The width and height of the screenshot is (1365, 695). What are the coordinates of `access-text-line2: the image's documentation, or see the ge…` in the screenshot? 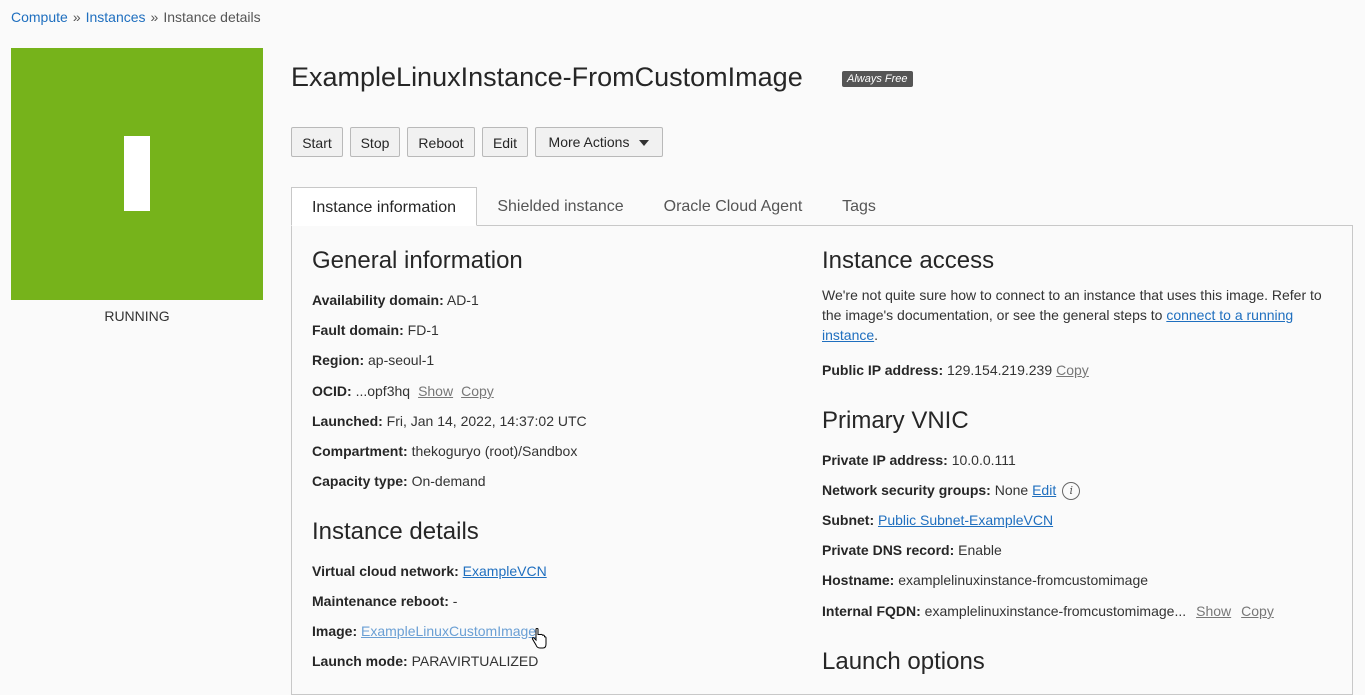 It's located at (1082, 315).